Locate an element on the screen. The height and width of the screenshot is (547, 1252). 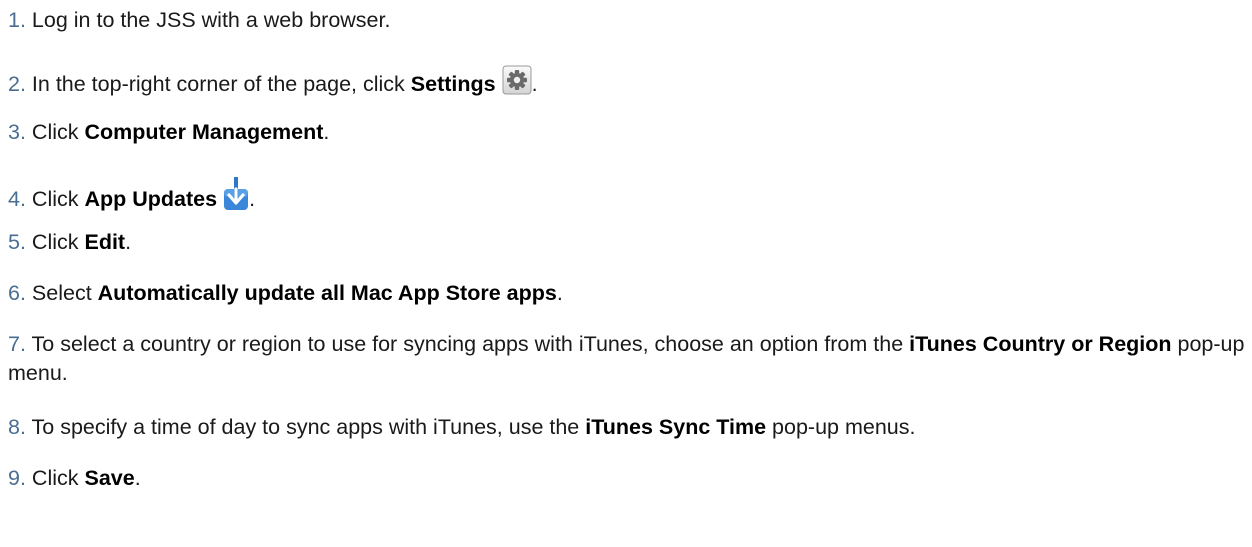
step-4: 4. Click App Updates . is located at coordinates (131, 195).